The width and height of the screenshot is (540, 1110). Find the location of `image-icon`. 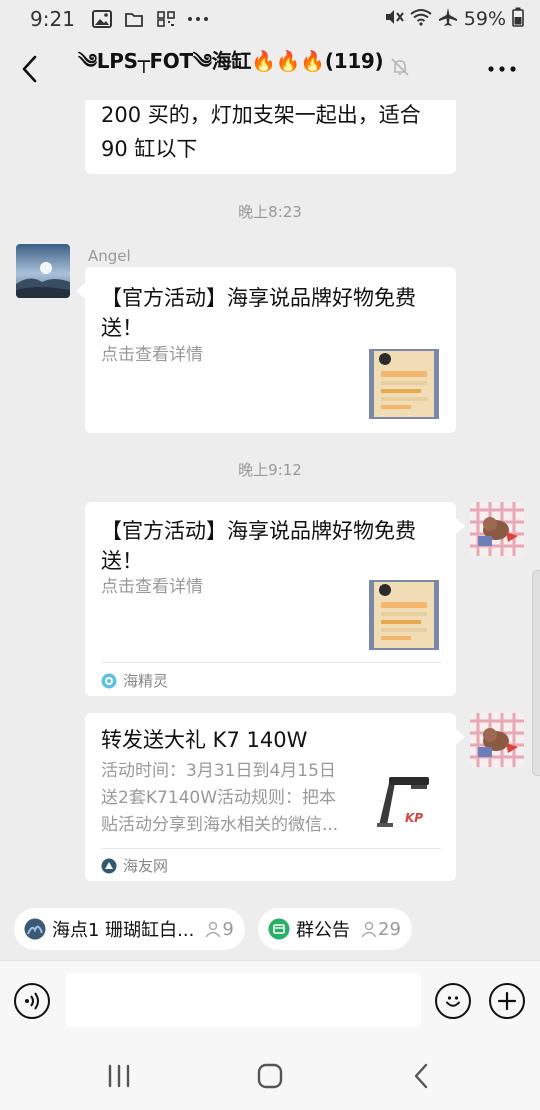

image-icon is located at coordinates (102, 19).